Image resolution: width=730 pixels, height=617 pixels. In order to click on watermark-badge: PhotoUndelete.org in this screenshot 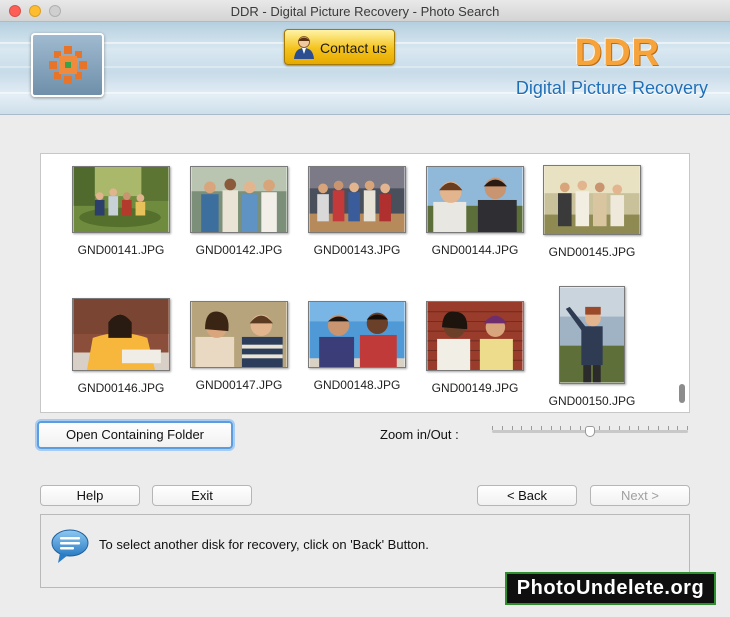, I will do `click(610, 588)`.